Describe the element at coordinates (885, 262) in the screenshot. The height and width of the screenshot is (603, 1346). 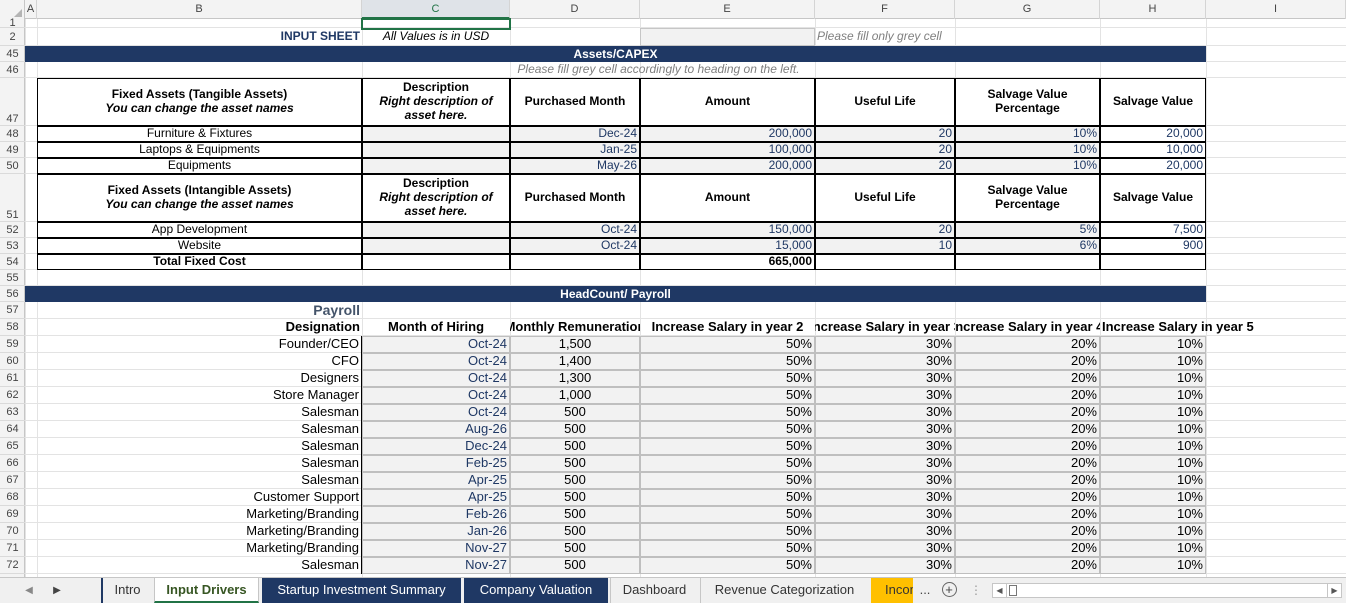
I see `total-empty-cell` at that location.